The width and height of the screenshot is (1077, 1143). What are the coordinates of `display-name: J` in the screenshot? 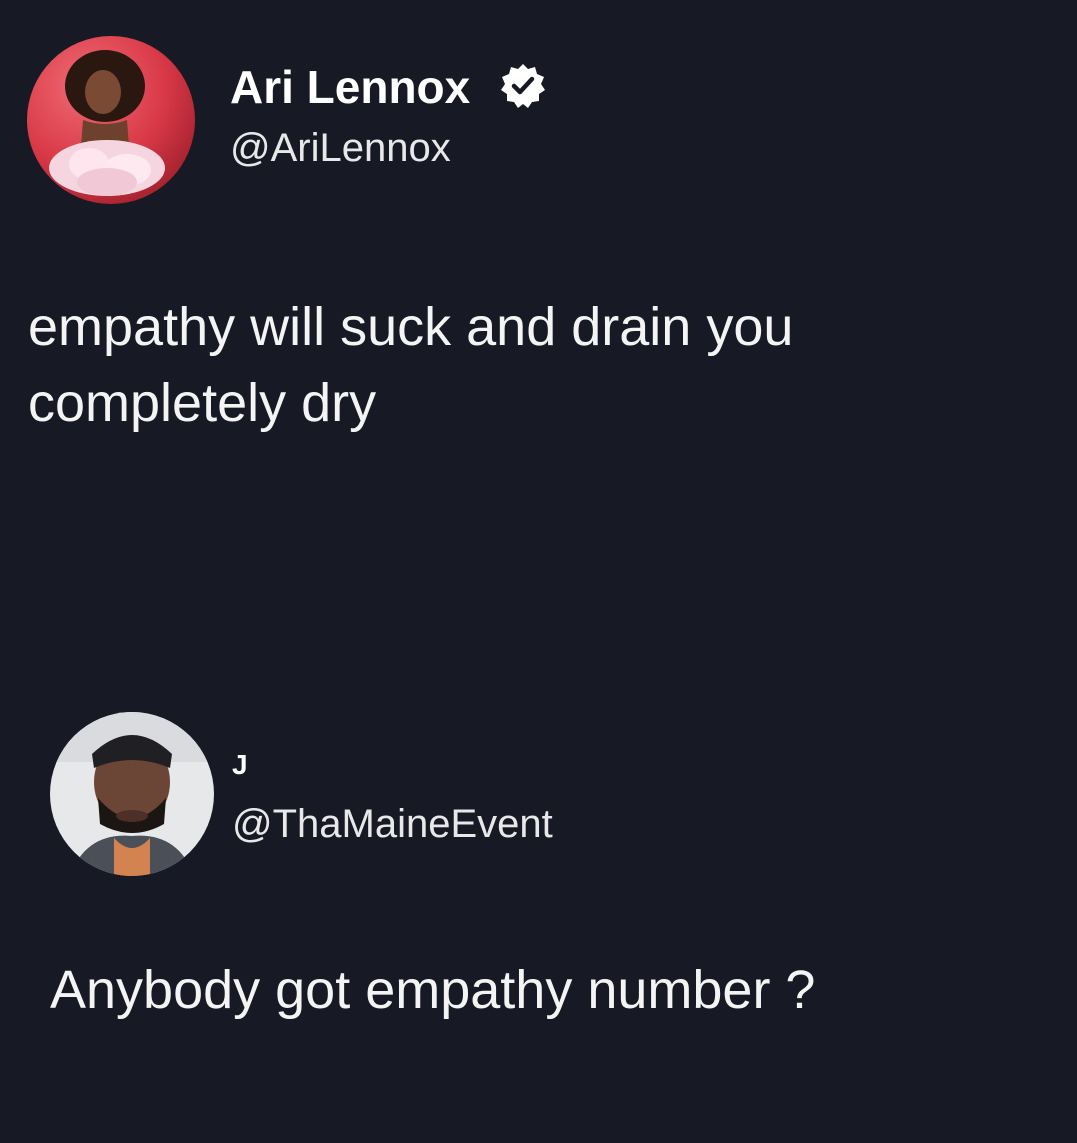 It's located at (240, 765).